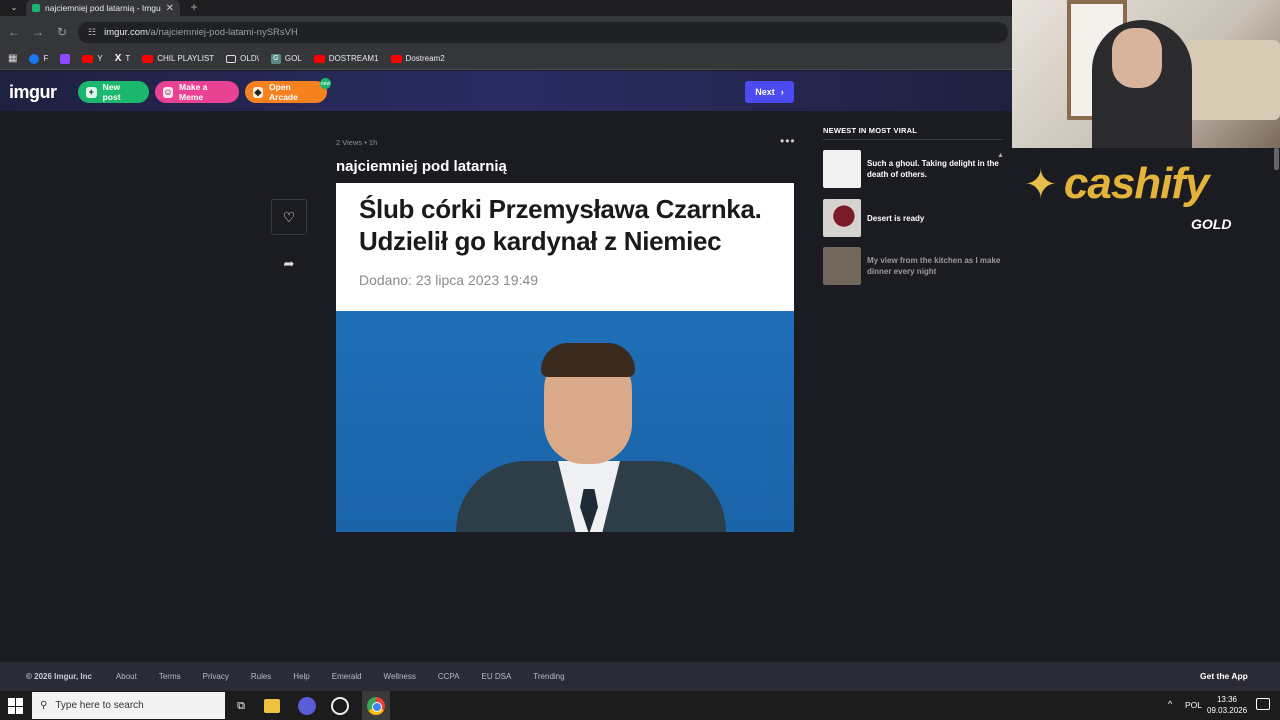 The image size is (1280, 720). Describe the element at coordinates (44, 705) in the screenshot. I see `search-icon: ⚲` at that location.